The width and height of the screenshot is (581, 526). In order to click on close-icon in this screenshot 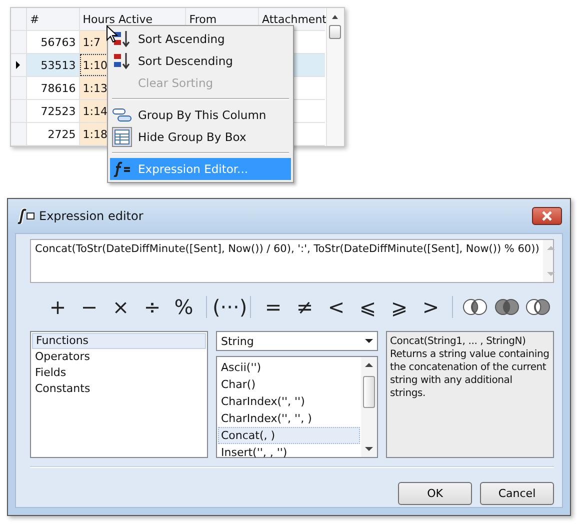, I will do `click(547, 216)`.